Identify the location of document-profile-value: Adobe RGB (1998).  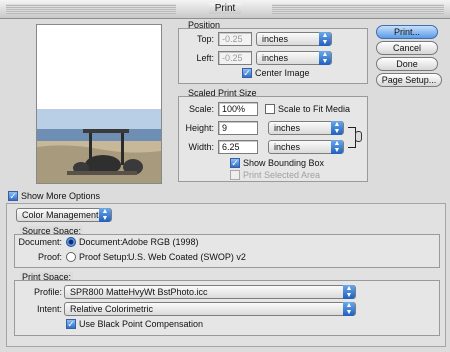
(160, 242).